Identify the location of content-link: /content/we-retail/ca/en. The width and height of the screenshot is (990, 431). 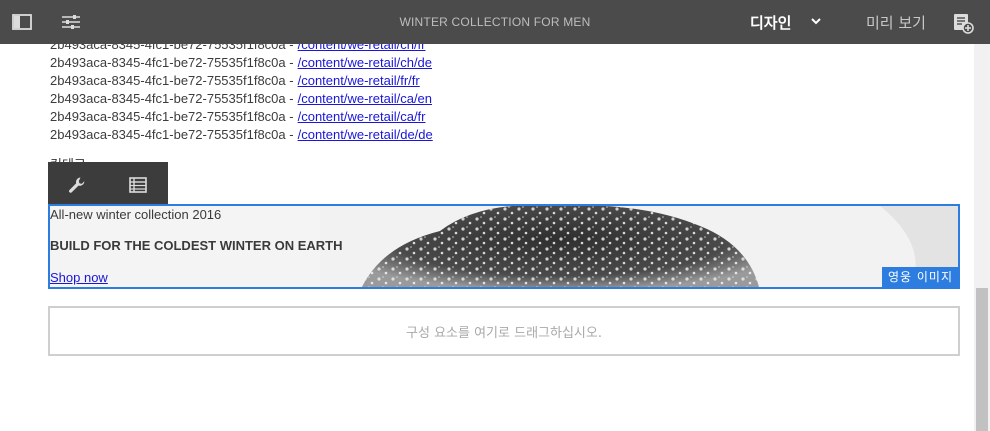
(365, 98).